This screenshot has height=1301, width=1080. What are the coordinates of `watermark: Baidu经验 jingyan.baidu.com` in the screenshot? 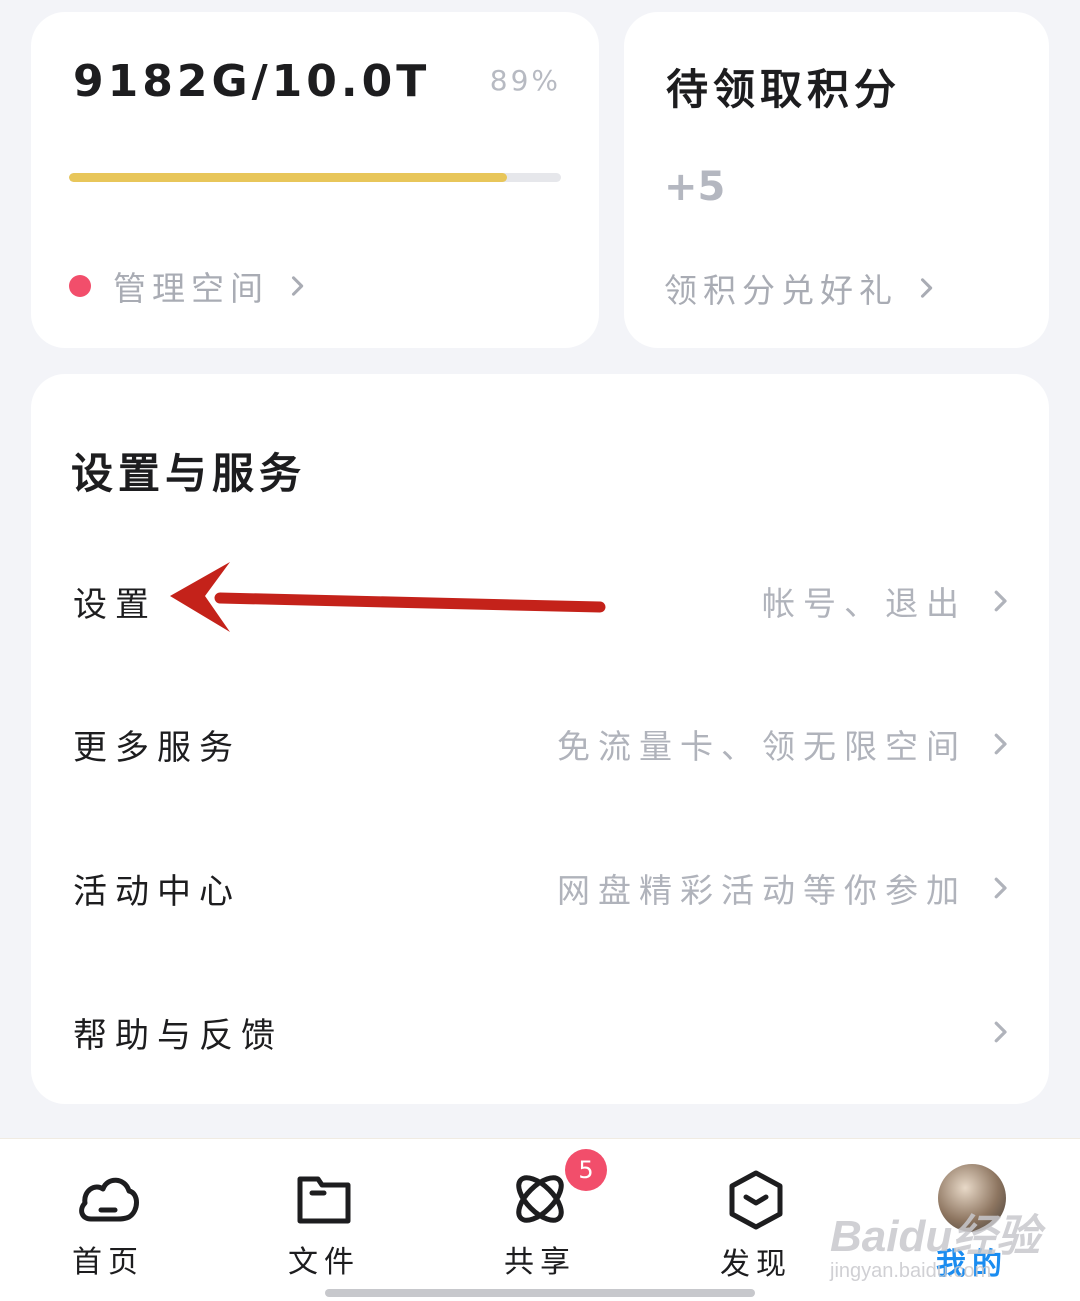 It's located at (935, 1241).